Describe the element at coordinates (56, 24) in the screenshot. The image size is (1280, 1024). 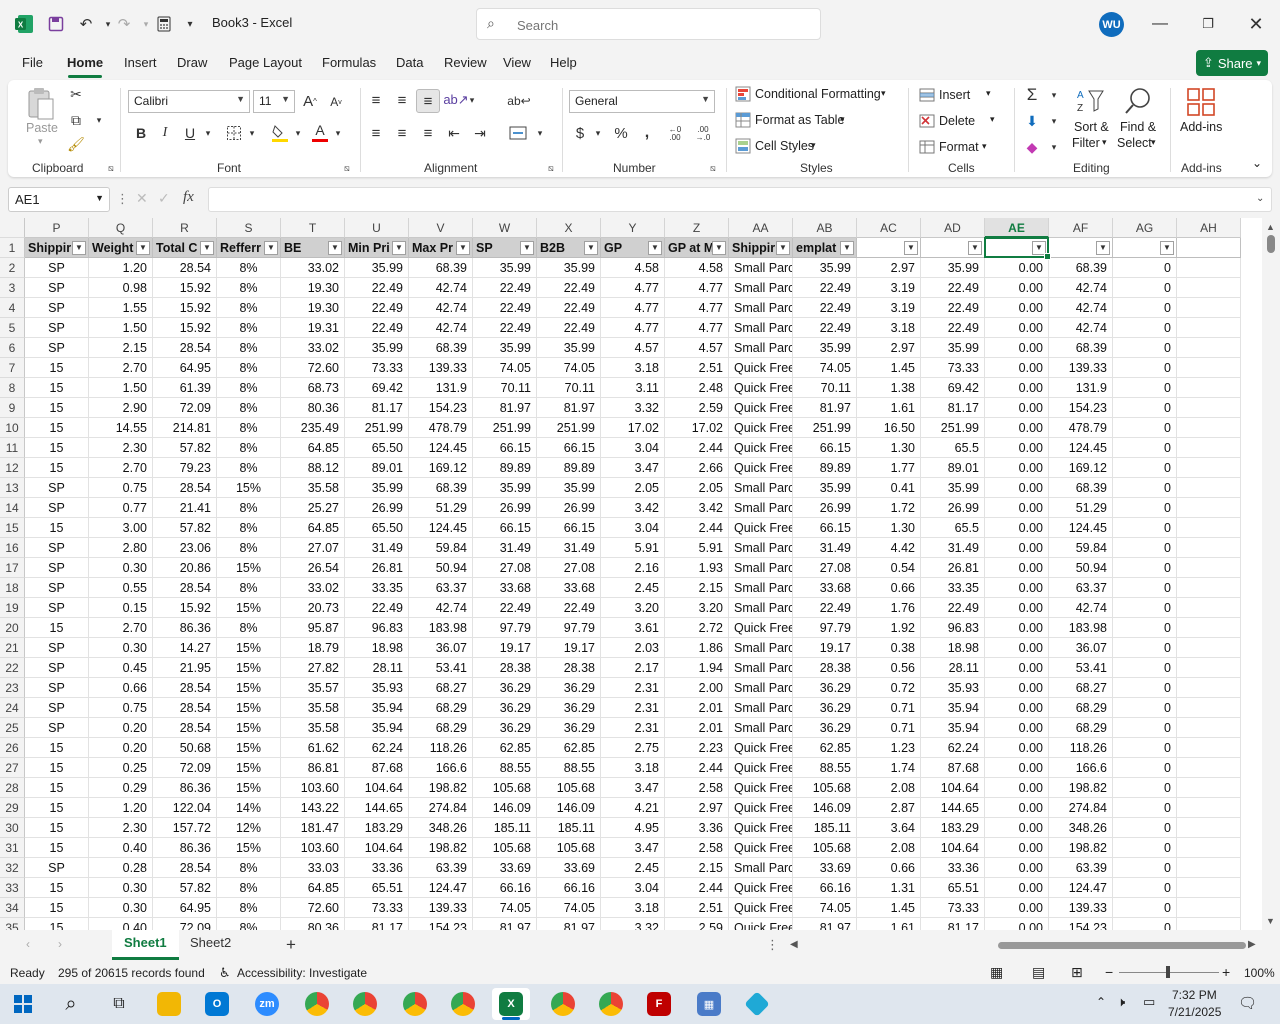
I see `save-icon` at that location.